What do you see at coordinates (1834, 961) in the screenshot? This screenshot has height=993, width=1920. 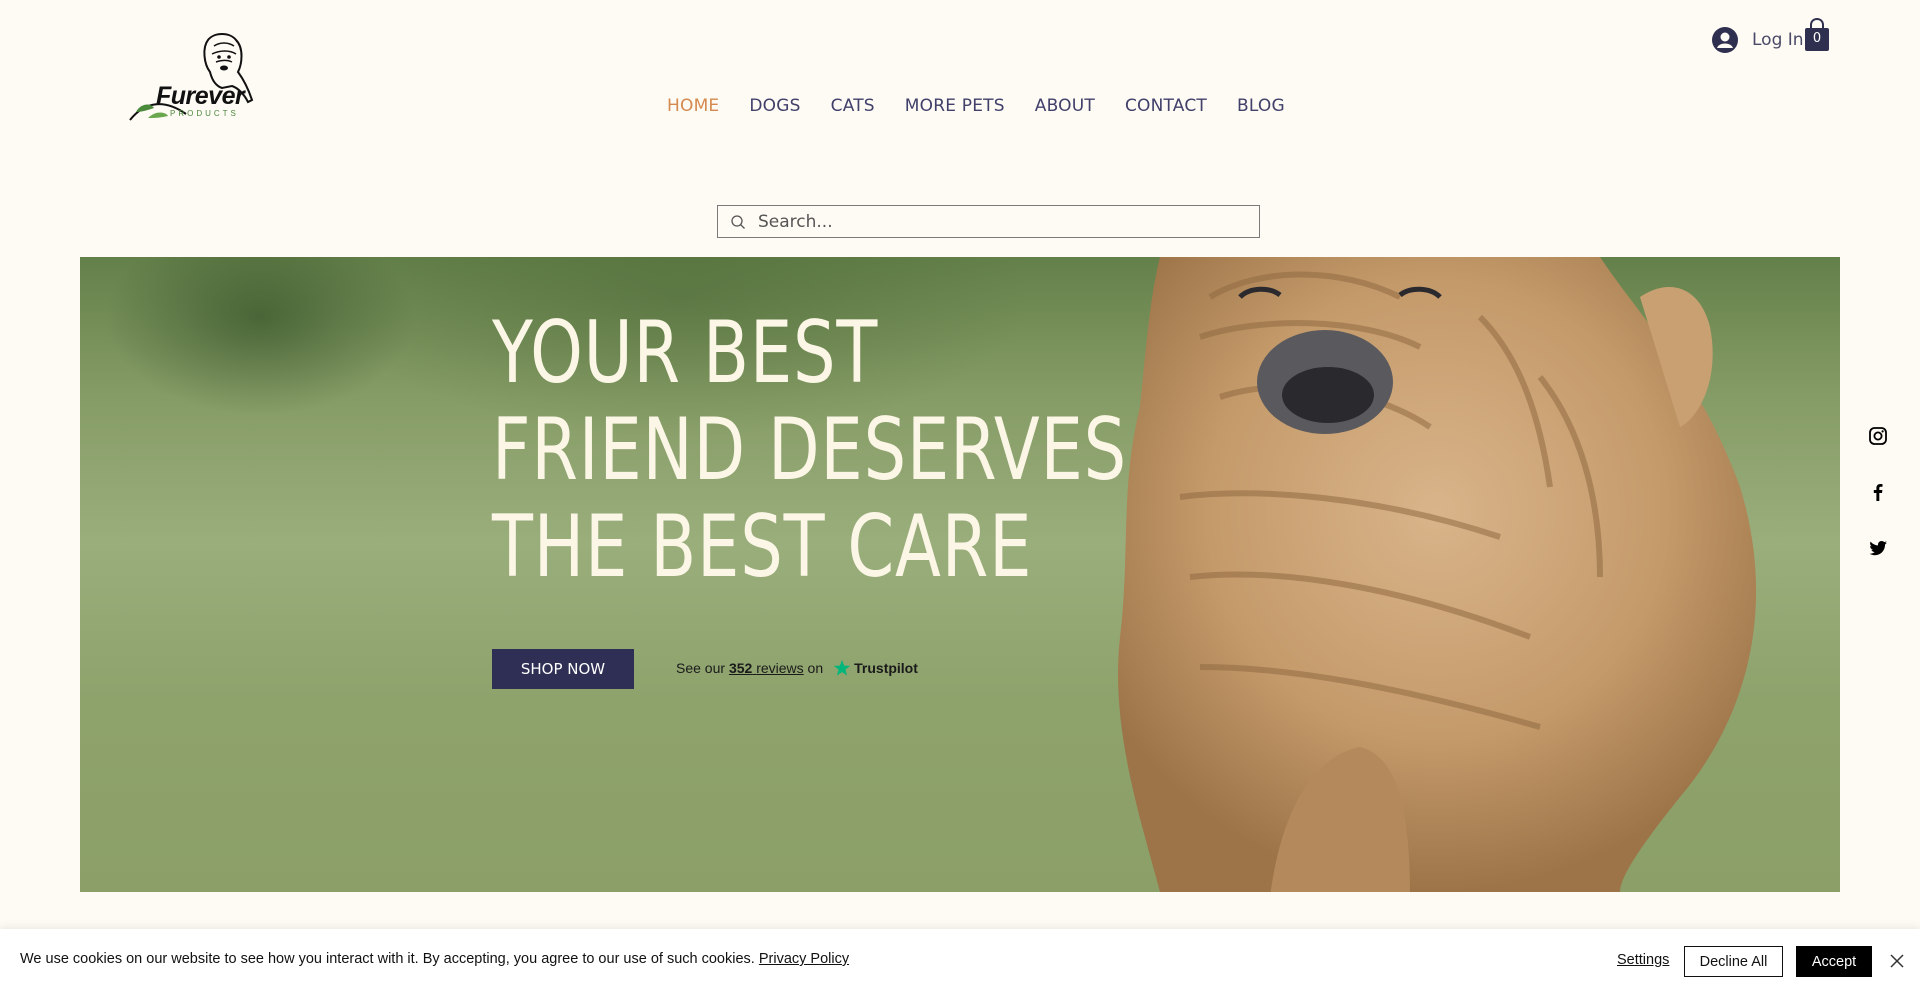 I see `accept-button: Accept` at bounding box center [1834, 961].